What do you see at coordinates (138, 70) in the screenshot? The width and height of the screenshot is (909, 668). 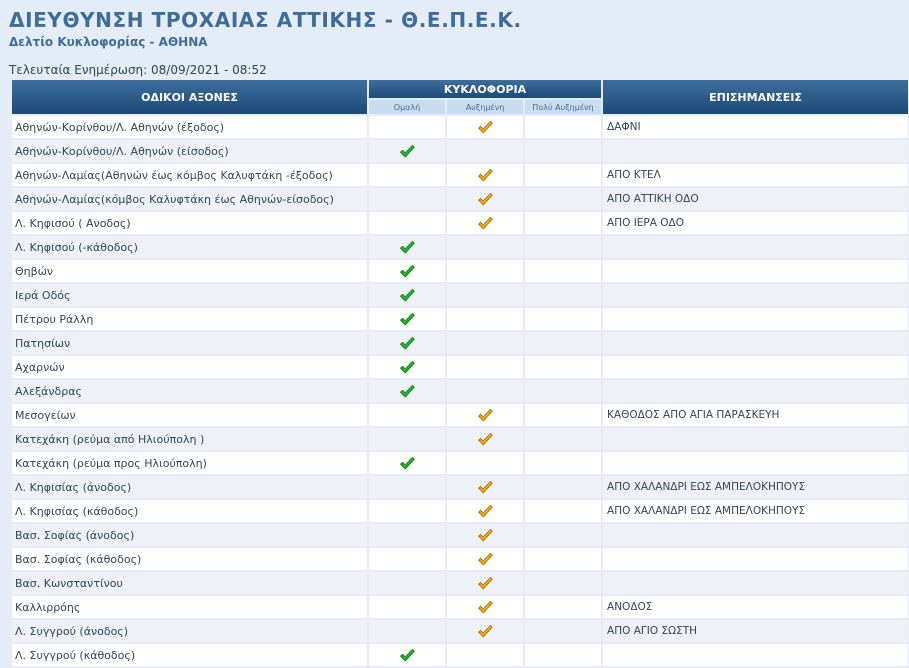 I see `last-updated: Τελευταία Ενημέρωση: 08/09/2021 - 08:52` at bounding box center [138, 70].